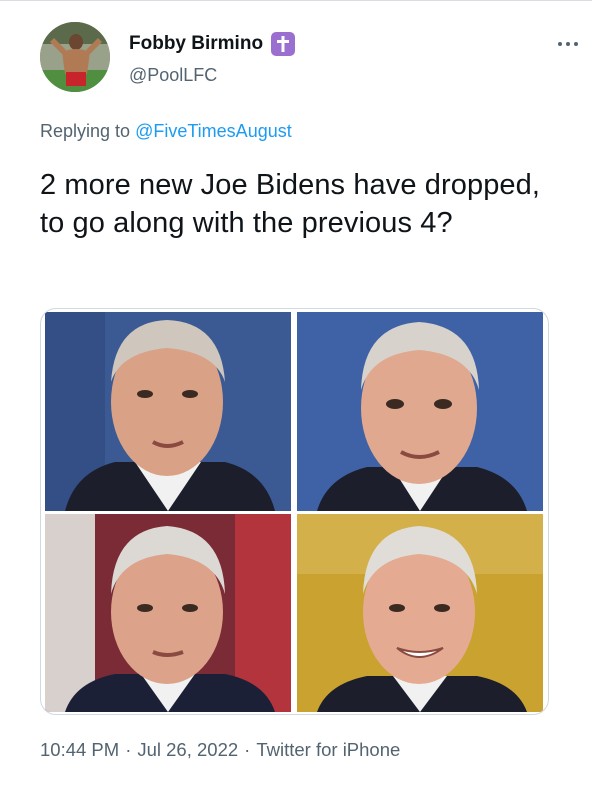  I want to click on avatar, so click(75, 57).